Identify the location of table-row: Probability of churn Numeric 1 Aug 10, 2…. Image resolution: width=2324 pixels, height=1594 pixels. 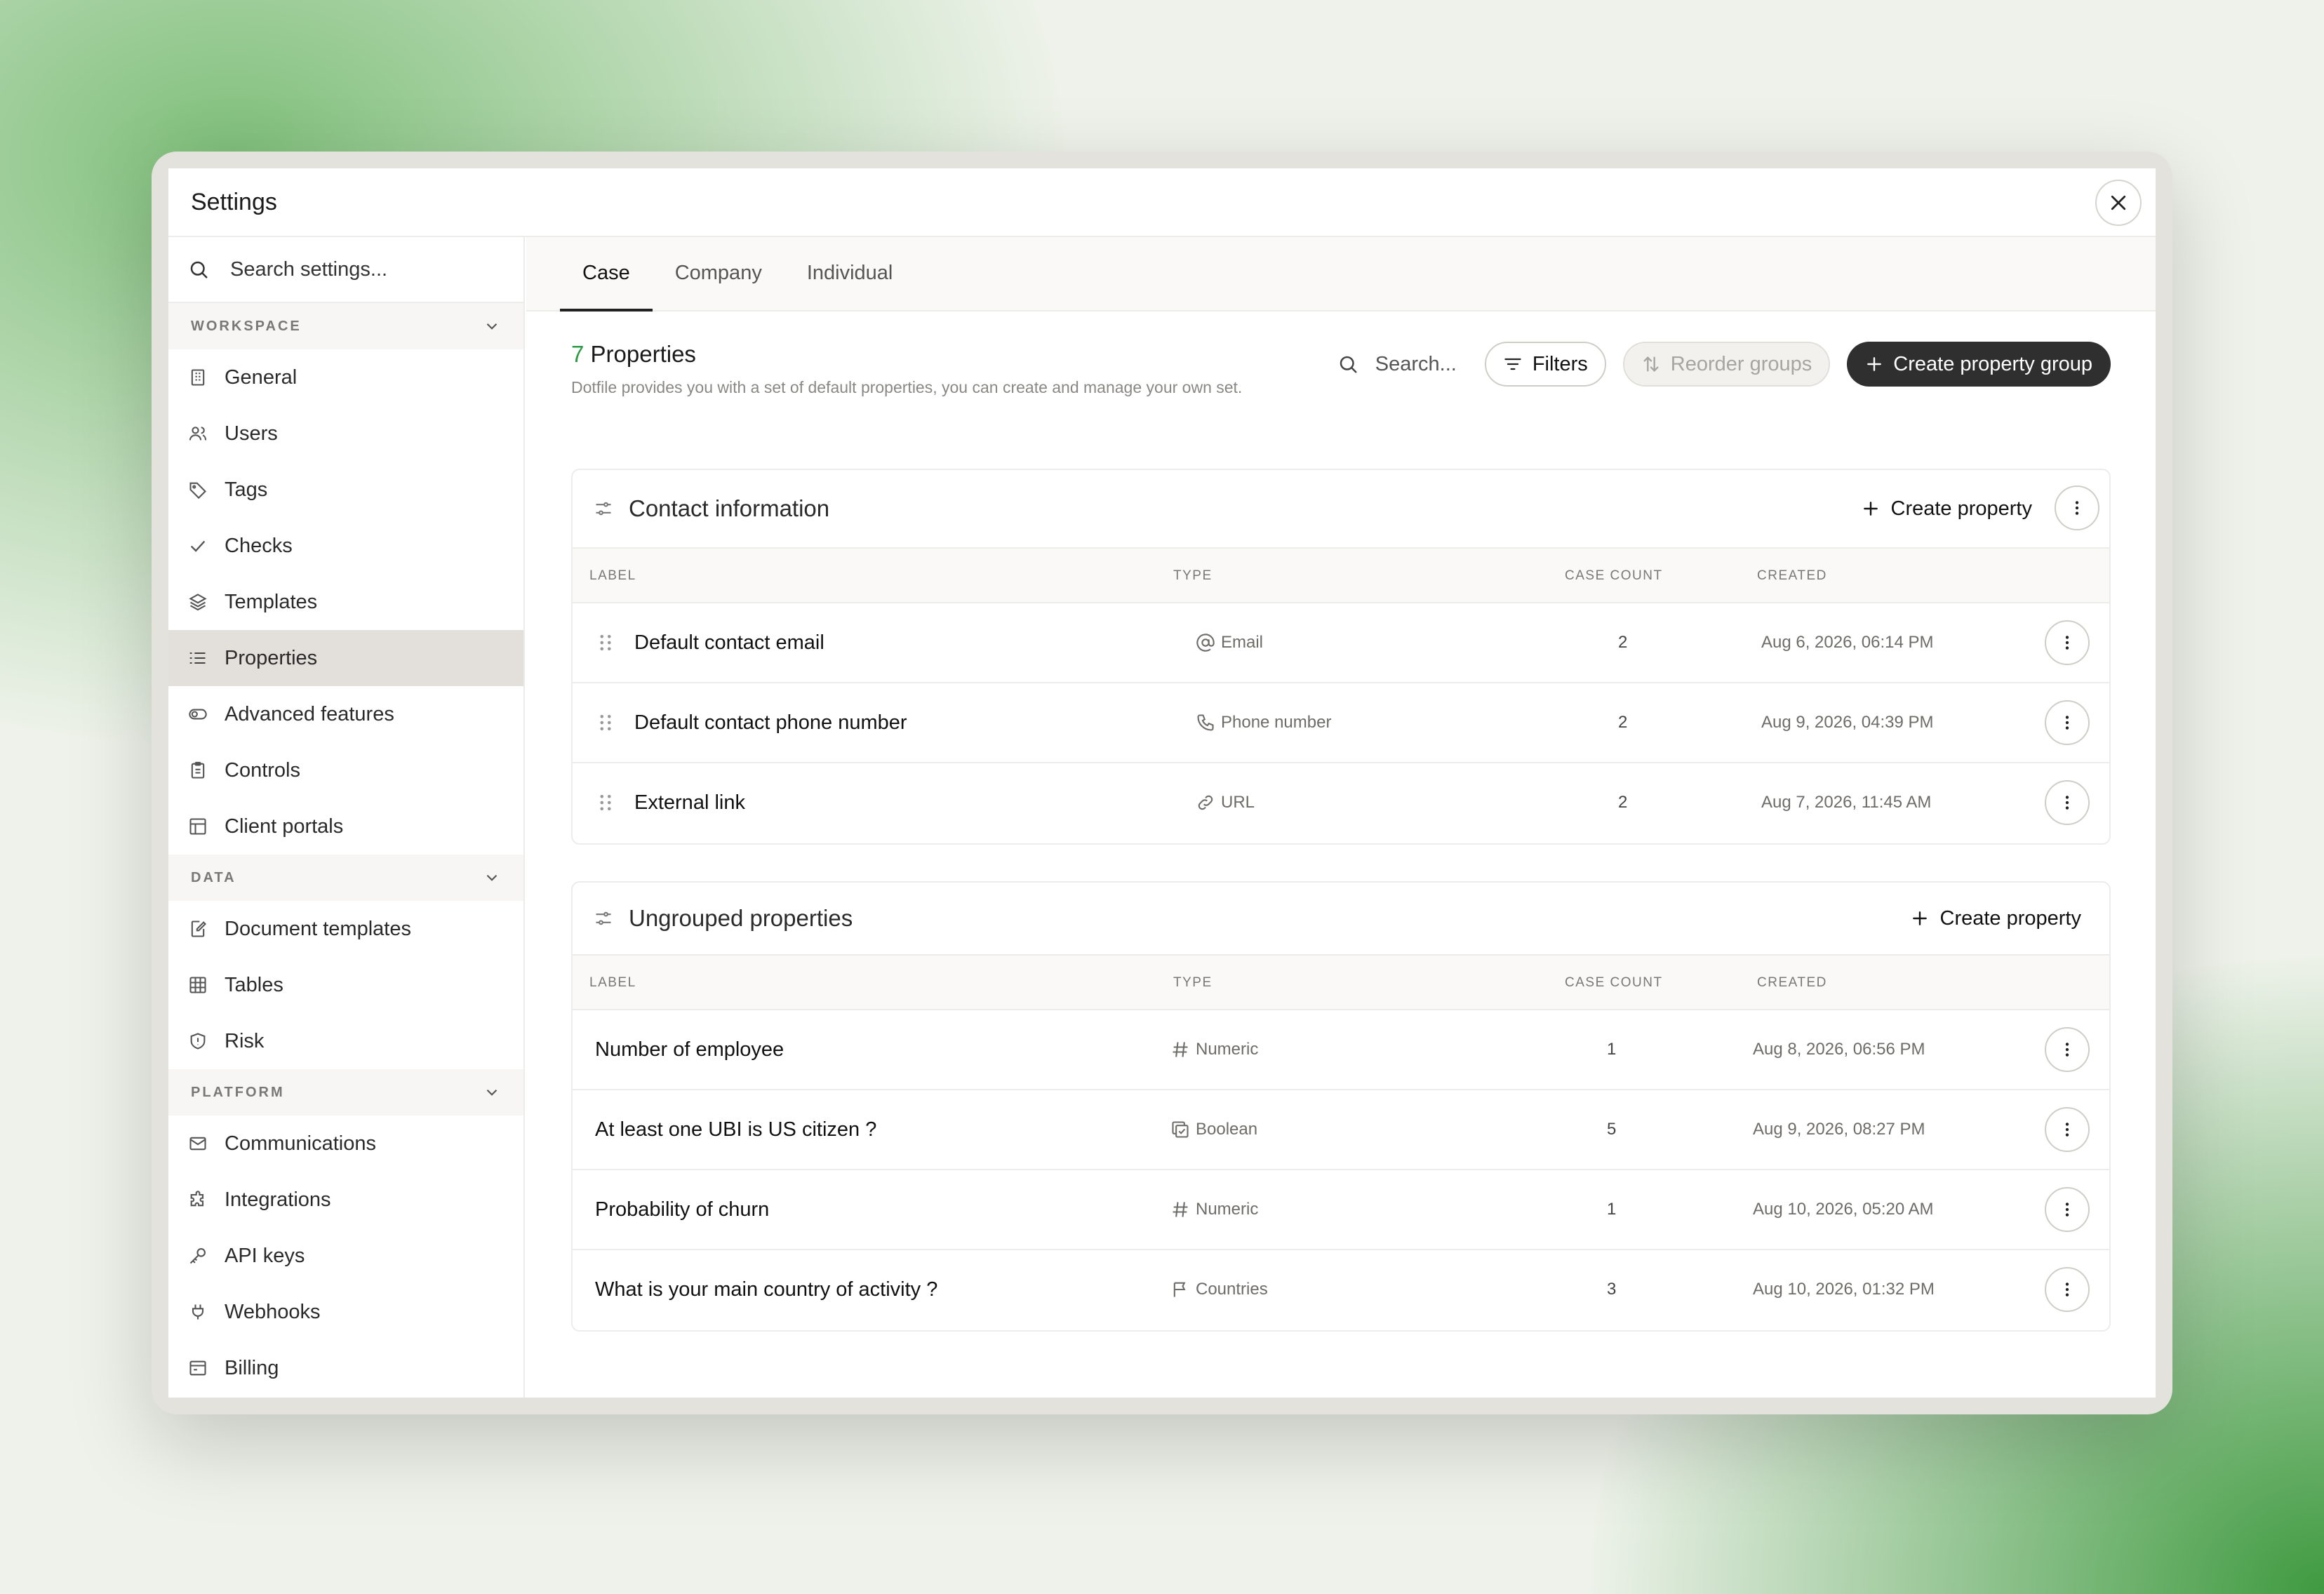
(1341, 1210).